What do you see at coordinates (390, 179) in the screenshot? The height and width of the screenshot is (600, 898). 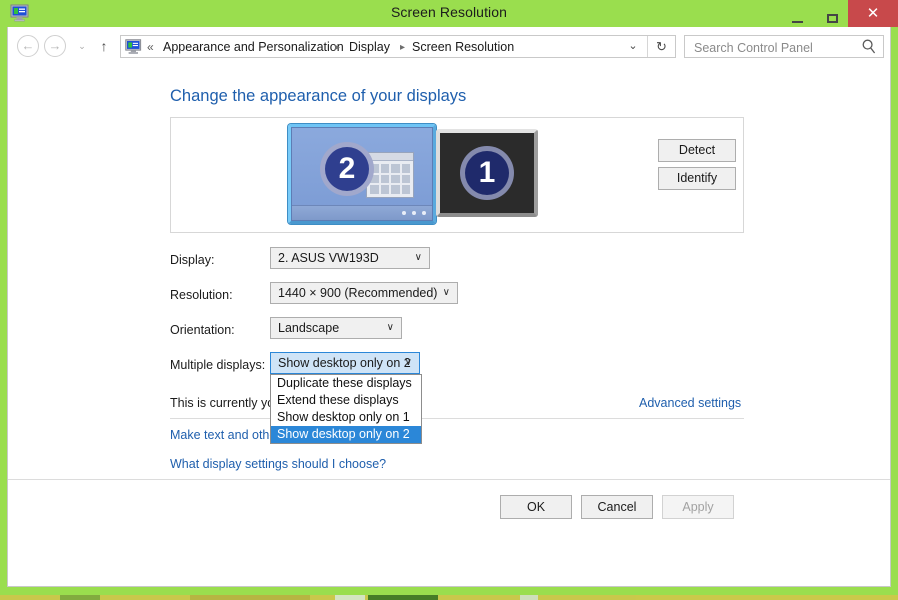 I see `window-thumbnail-grid` at bounding box center [390, 179].